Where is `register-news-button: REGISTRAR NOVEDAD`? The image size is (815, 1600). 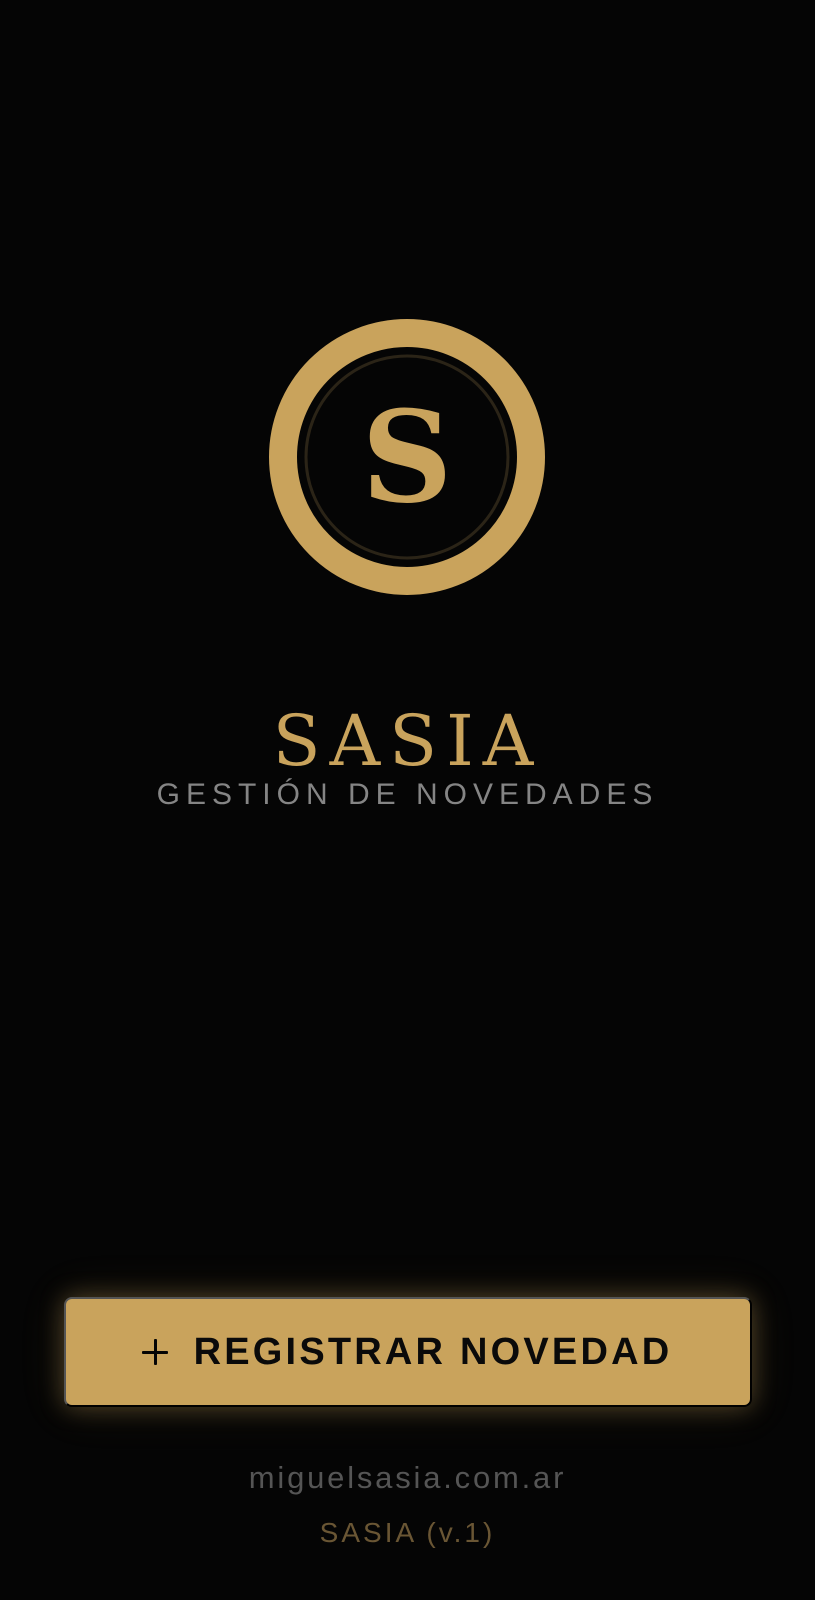
register-news-button: REGISTRAR NOVEDAD is located at coordinates (408, 1352).